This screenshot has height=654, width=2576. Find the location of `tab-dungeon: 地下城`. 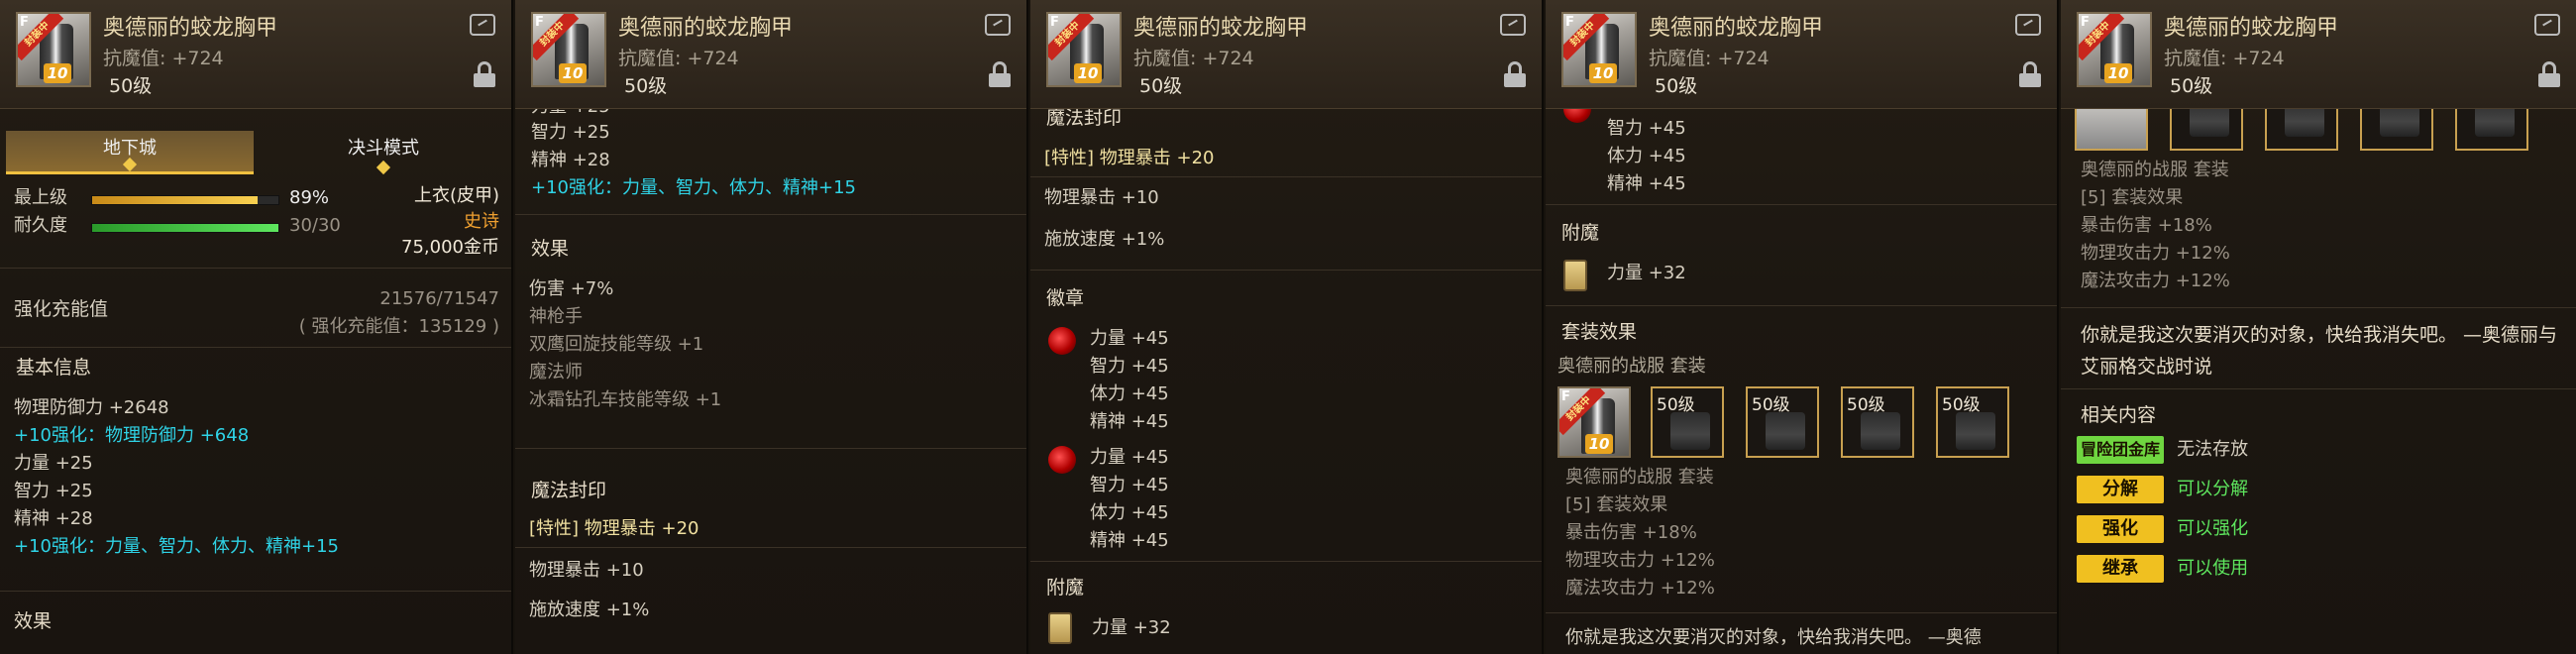

tab-dungeon: 地下城 is located at coordinates (130, 152).